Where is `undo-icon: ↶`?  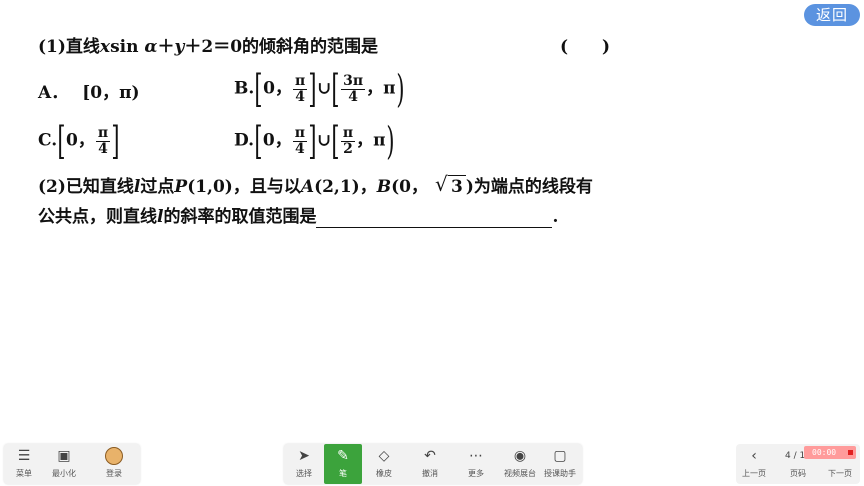 undo-icon: ↶ is located at coordinates (430, 456).